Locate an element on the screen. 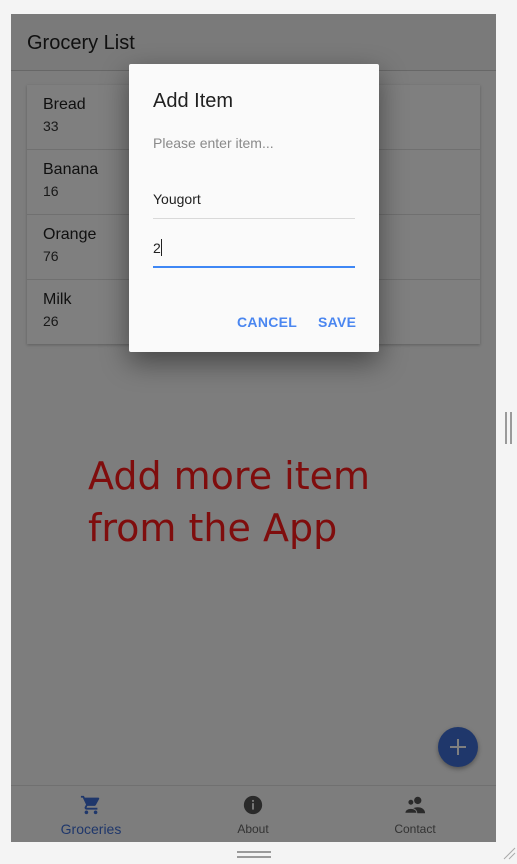 The width and height of the screenshot is (517, 864). bottom-resize-handle is located at coordinates (254, 855).